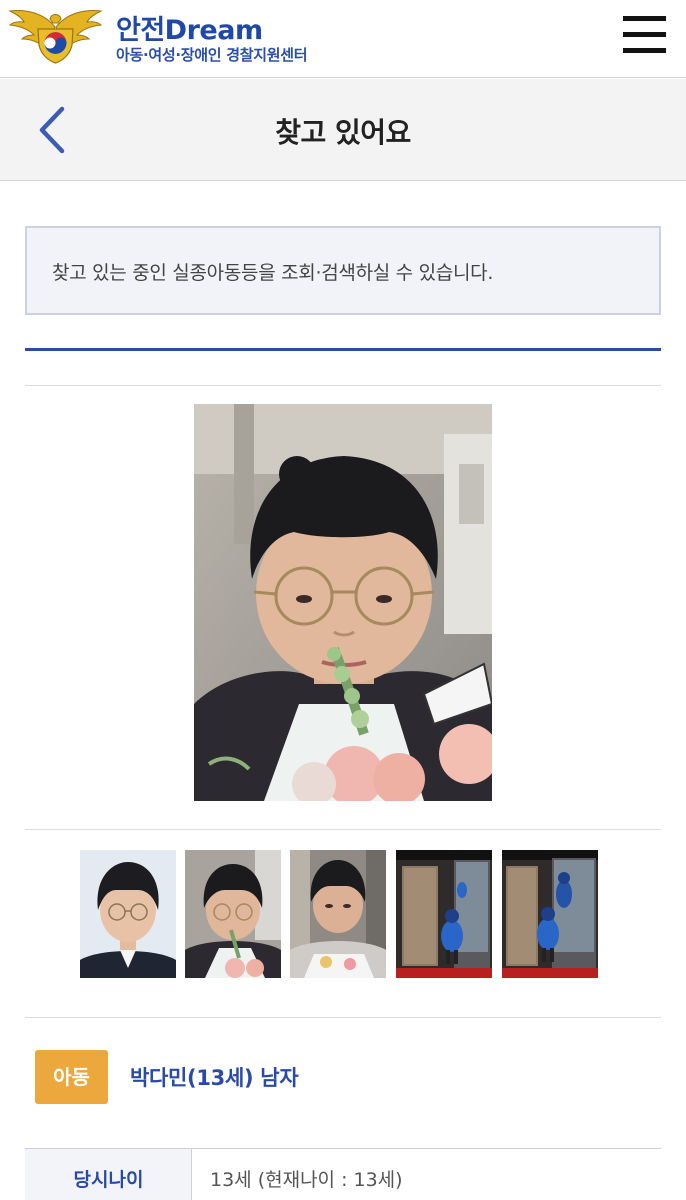 The image size is (686, 1200). Describe the element at coordinates (273, 273) in the screenshot. I see `notice-text: 찾고 있는 중인 실종아동등을 조회·검색하실 수 있습니다.` at that location.